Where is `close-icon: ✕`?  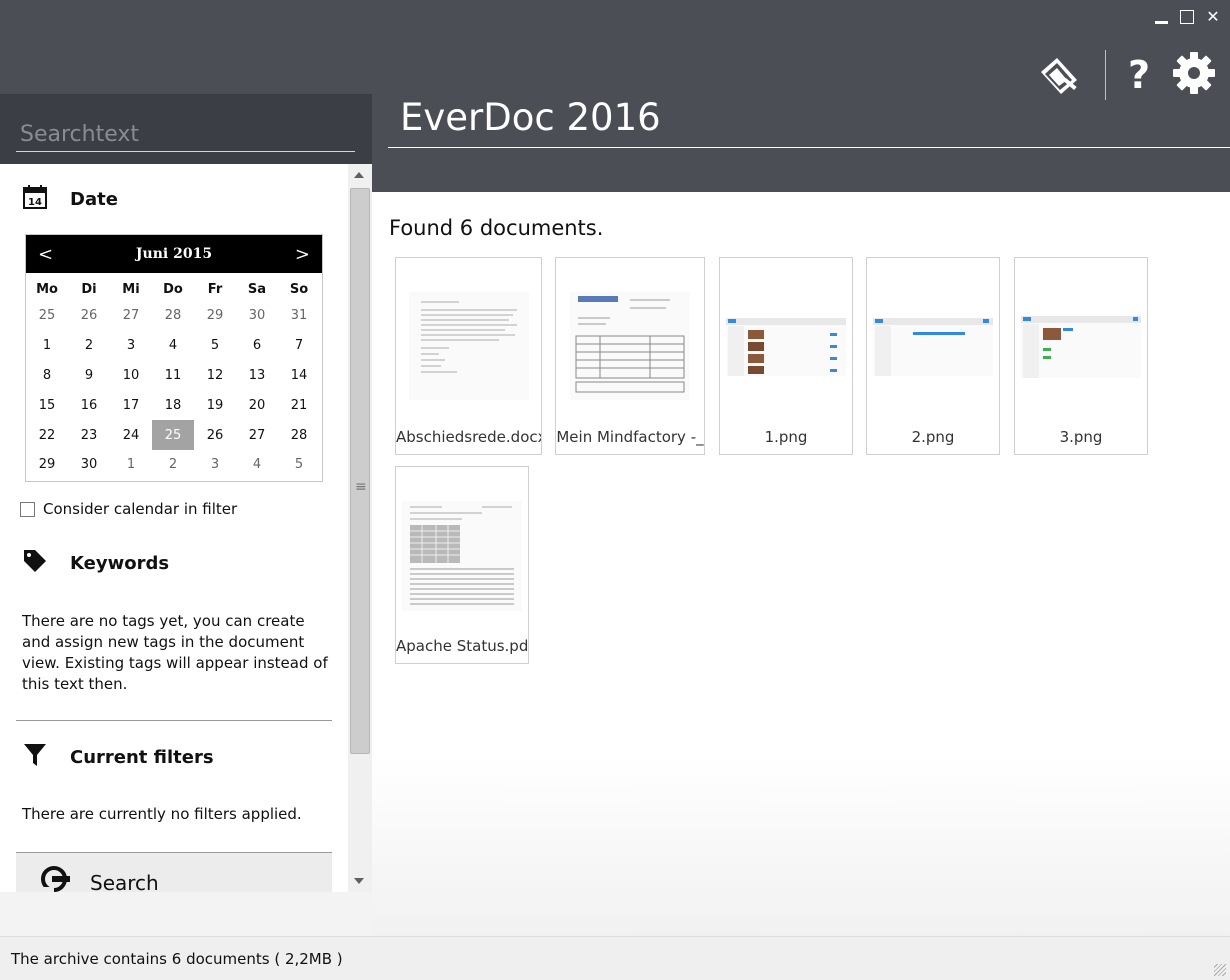 close-icon: ✕ is located at coordinates (1213, 17).